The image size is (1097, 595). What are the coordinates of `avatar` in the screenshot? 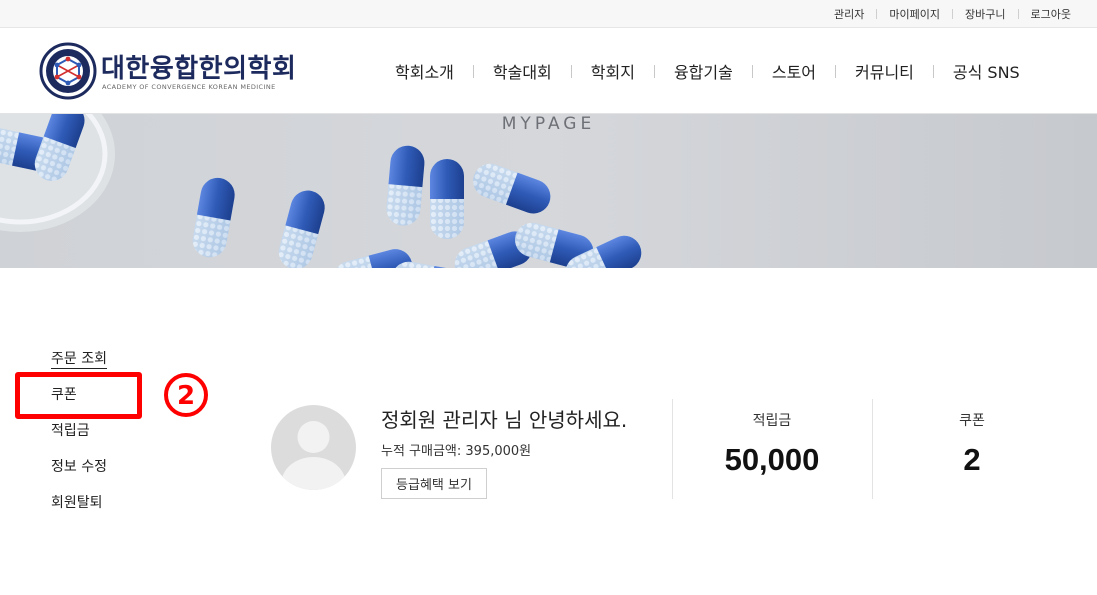 It's located at (313, 447).